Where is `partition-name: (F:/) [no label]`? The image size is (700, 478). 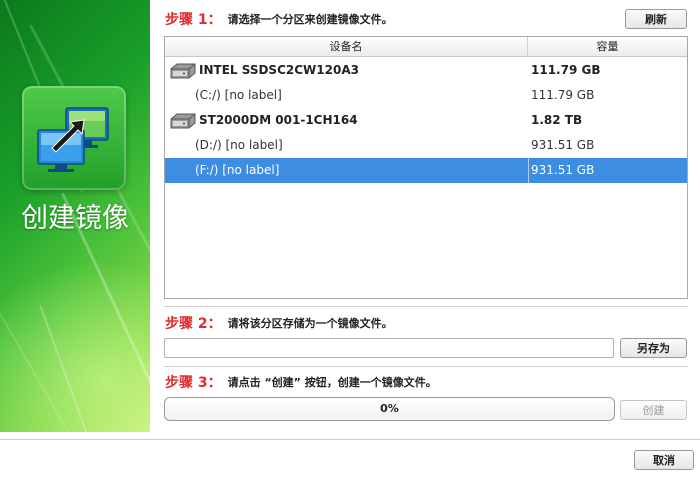
partition-name: (F:/) [no label] is located at coordinates (237, 170).